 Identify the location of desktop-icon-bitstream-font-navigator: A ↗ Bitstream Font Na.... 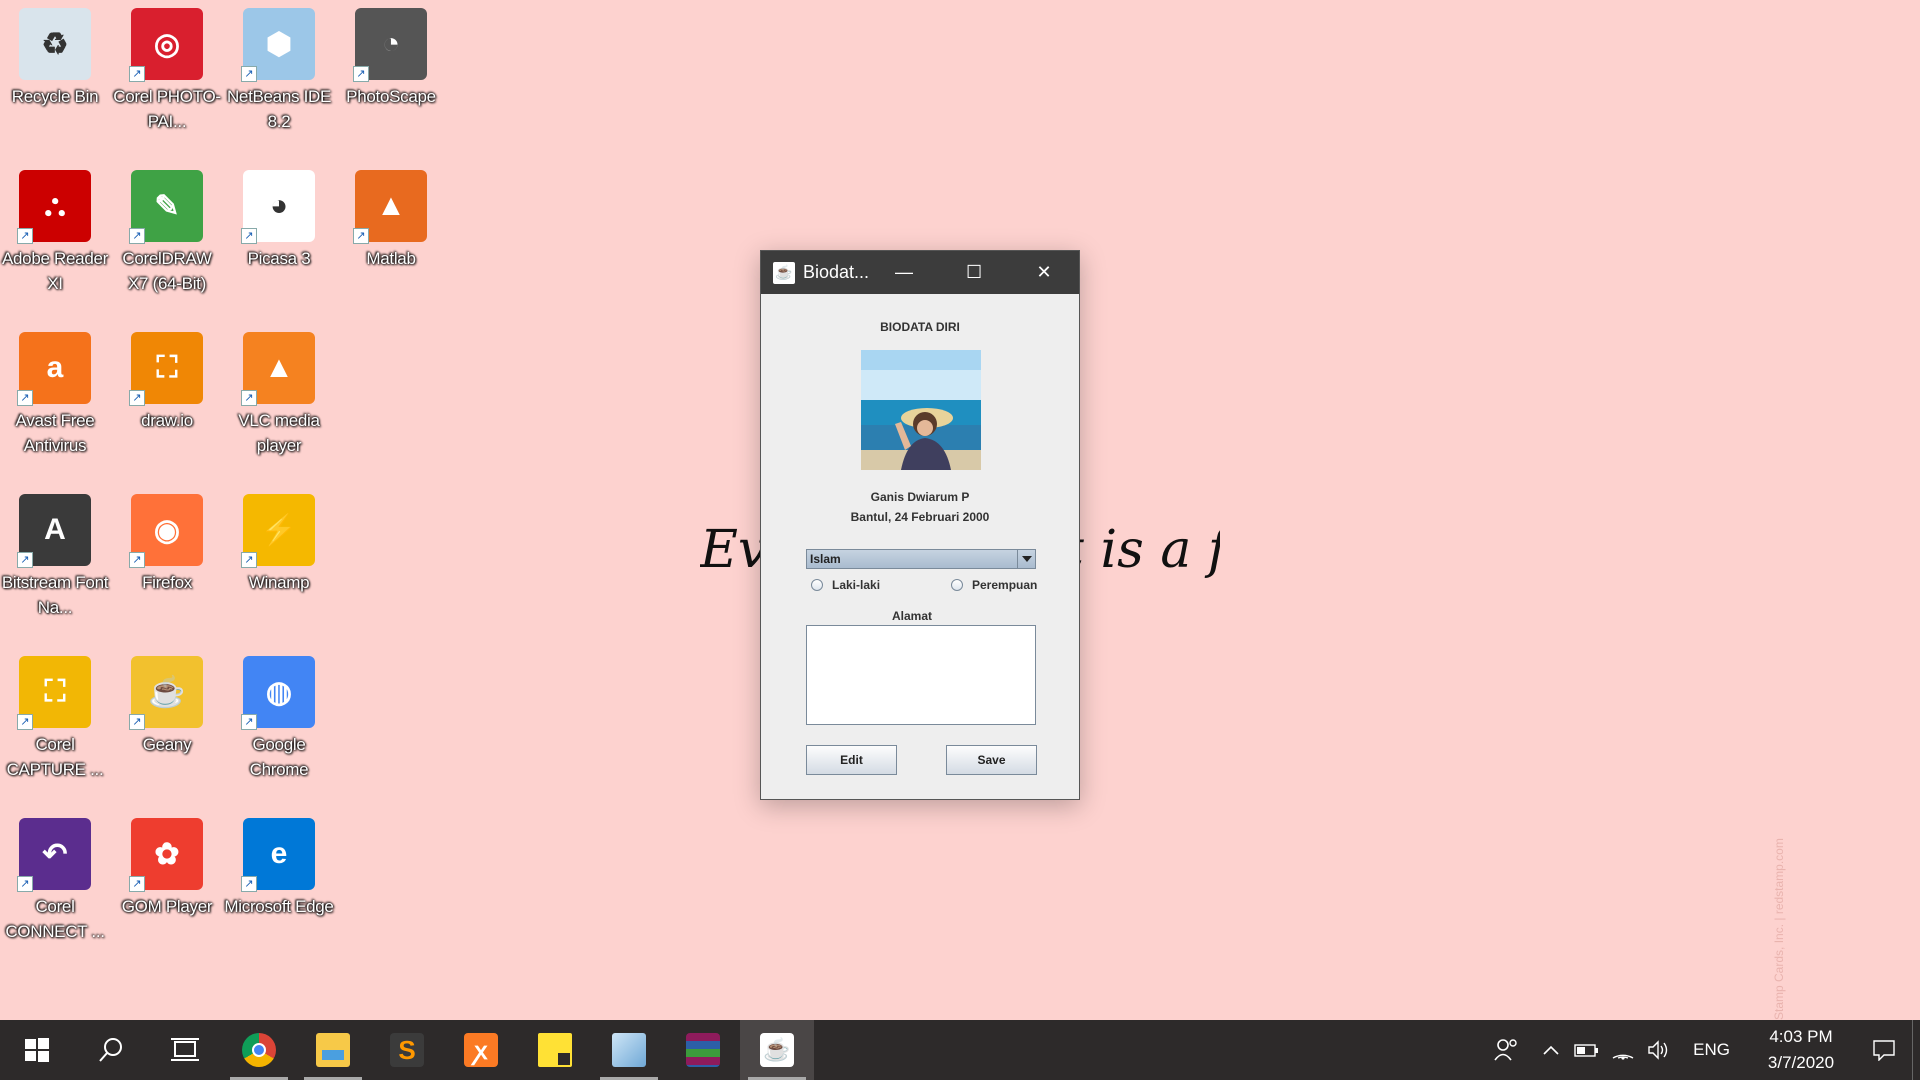
(55, 561).